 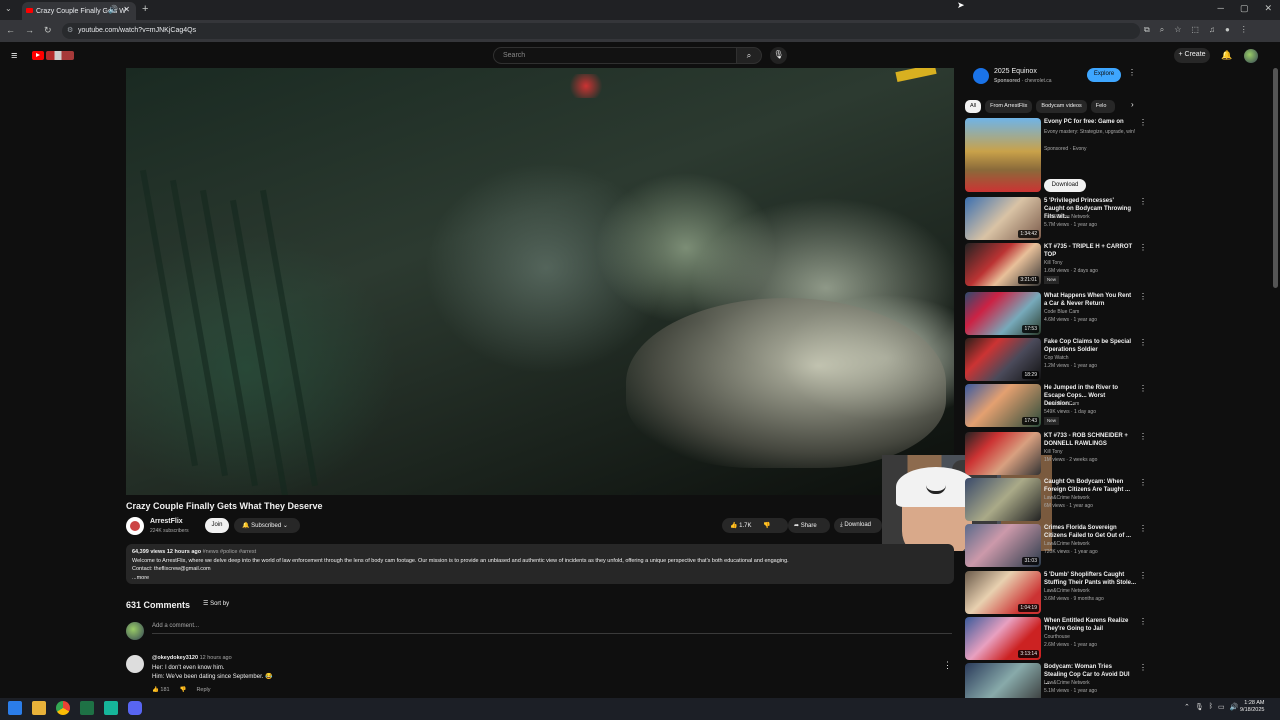 What do you see at coordinates (1275, 178) in the screenshot?
I see `page-scrollbar` at bounding box center [1275, 178].